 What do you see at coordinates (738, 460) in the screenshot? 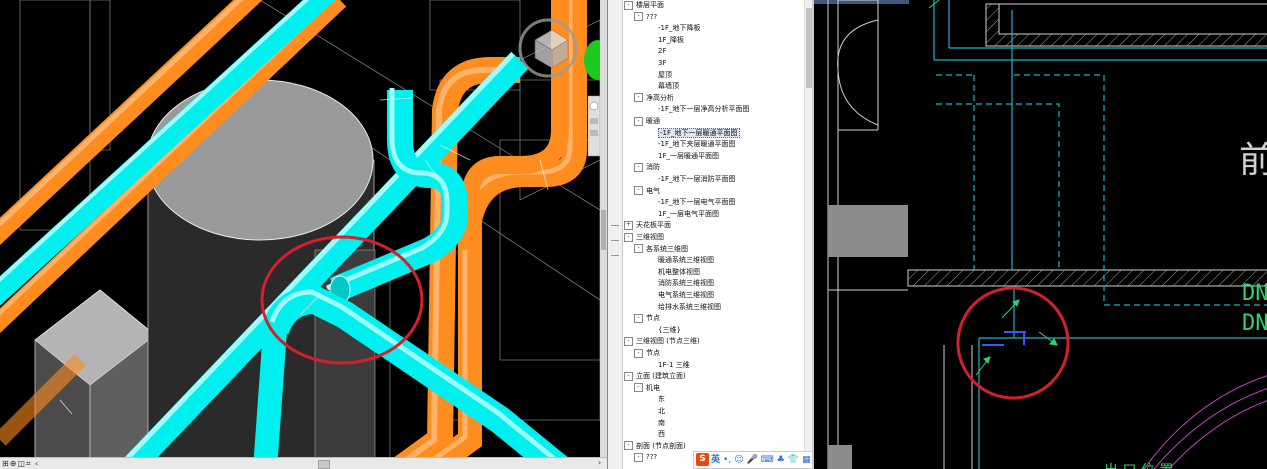
I see `emoji-icon: ☺` at bounding box center [738, 460].